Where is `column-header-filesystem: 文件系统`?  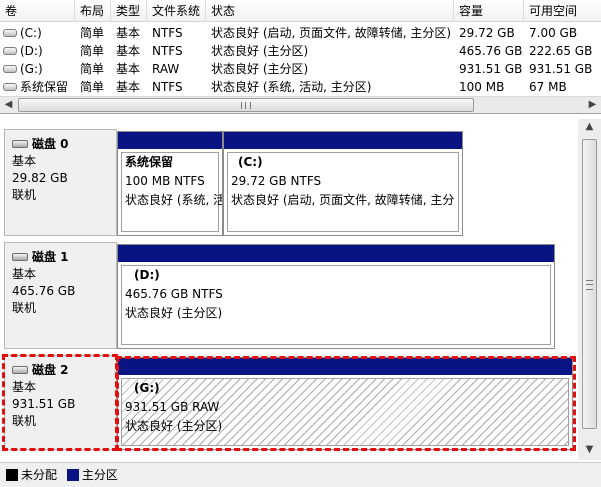 column-header-filesystem: 文件系统 is located at coordinates (176, 11).